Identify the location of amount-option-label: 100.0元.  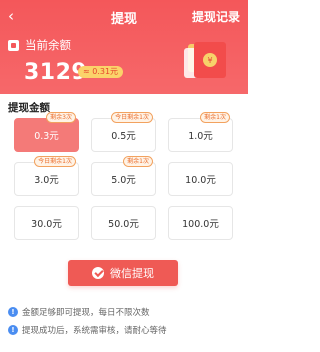
(200, 224).